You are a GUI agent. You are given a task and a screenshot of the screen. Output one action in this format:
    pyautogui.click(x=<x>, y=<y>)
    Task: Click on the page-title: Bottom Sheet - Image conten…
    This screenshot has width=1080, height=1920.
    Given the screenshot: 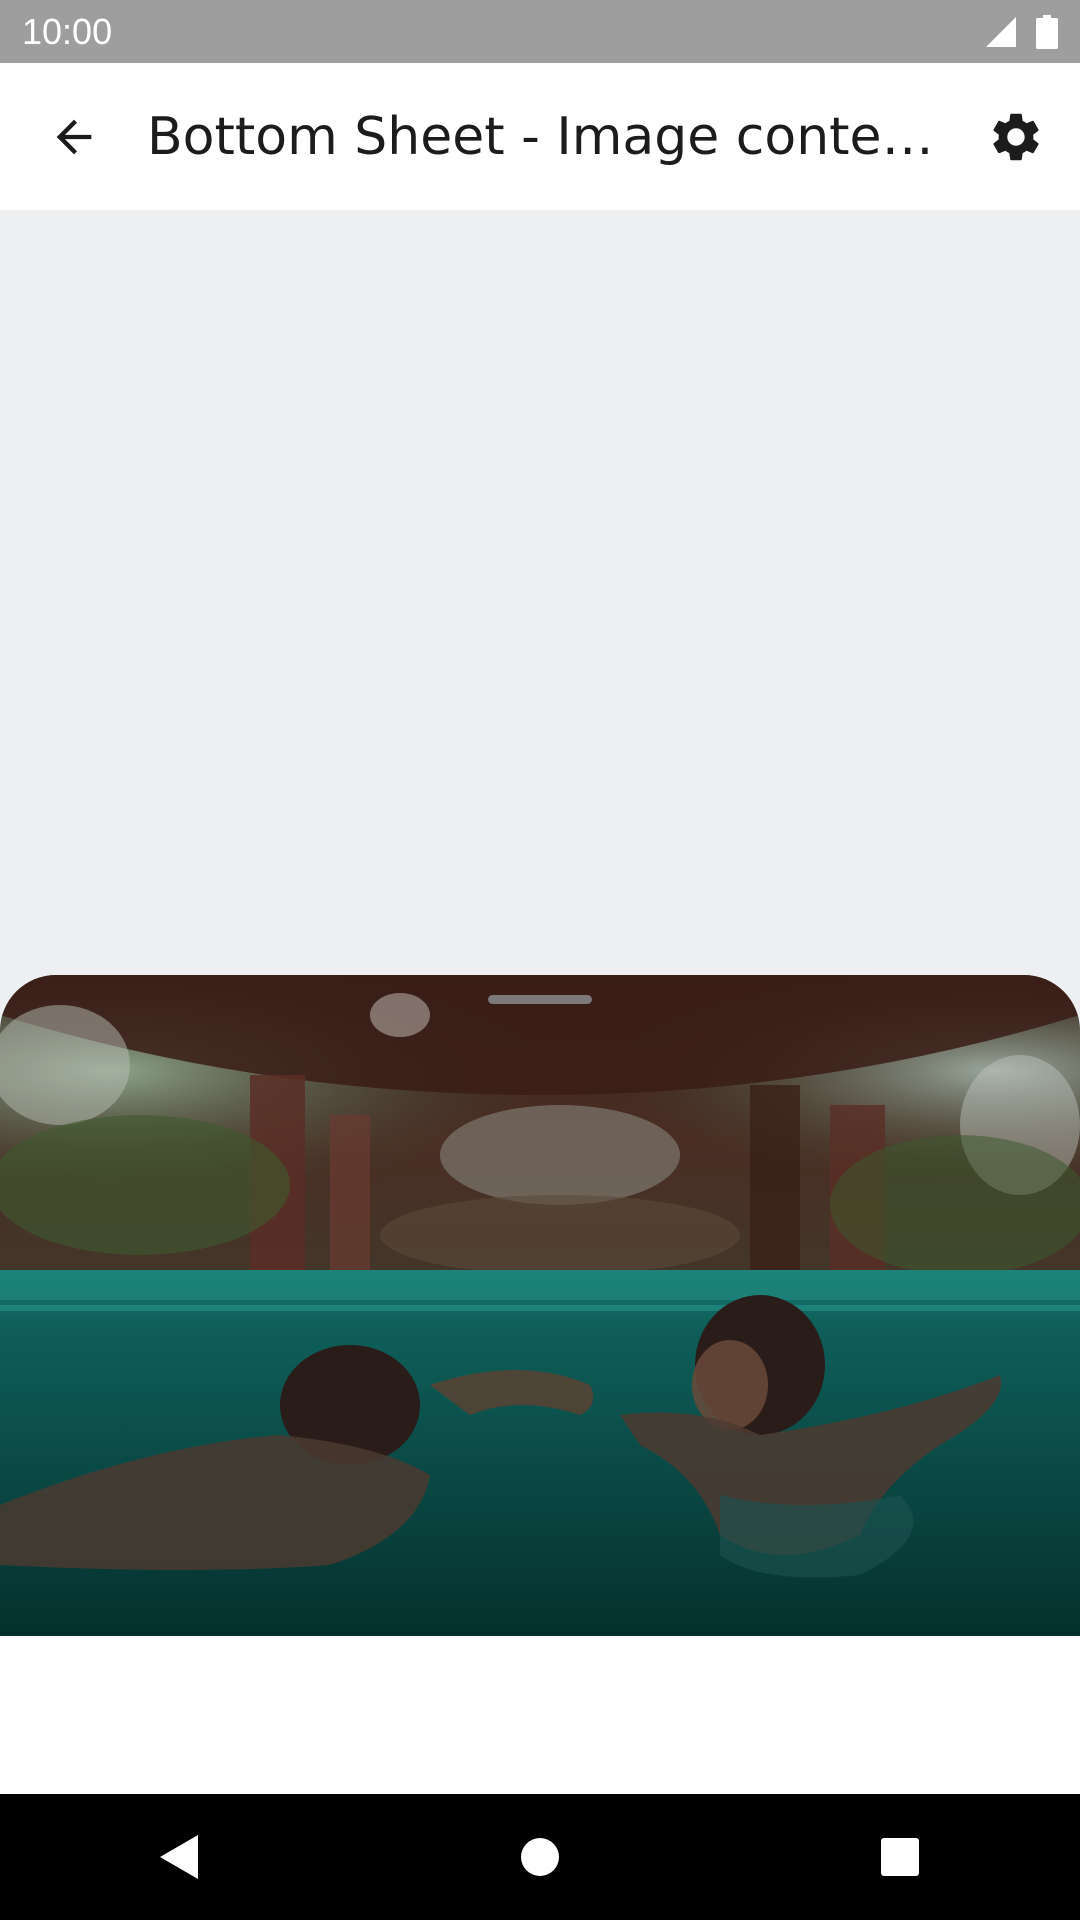 What is the action you would take?
    pyautogui.click(x=549, y=136)
    